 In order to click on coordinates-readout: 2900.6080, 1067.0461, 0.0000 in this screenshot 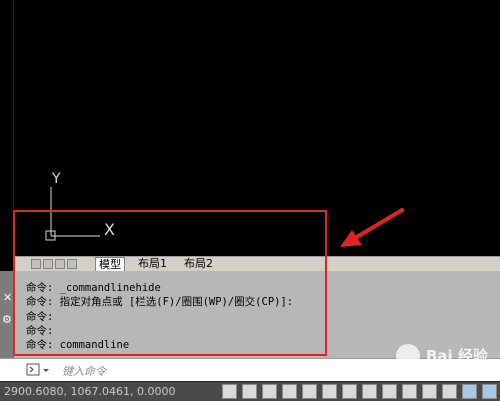, I will do `click(90, 391)`.